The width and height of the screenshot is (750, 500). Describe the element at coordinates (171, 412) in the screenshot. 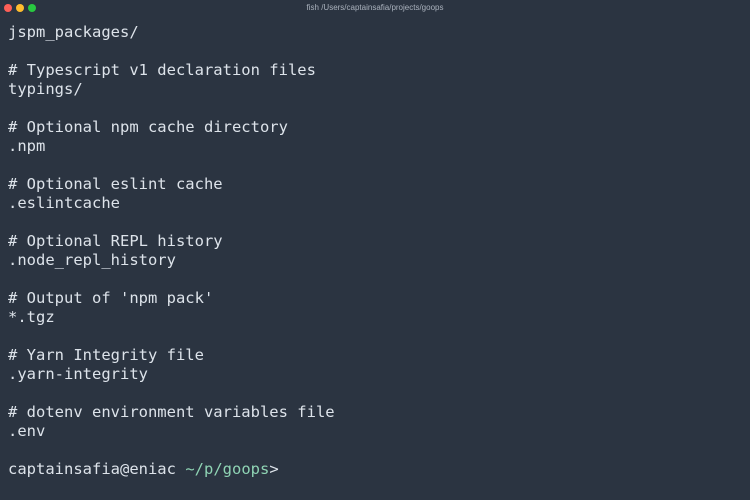

I see `output-line: # dotenv environment variables file` at that location.